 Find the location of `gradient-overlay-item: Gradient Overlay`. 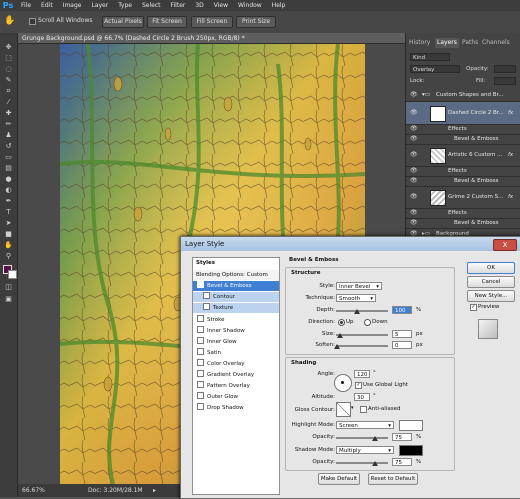

gradient-overlay-item: Gradient Overlay is located at coordinates (236, 375).